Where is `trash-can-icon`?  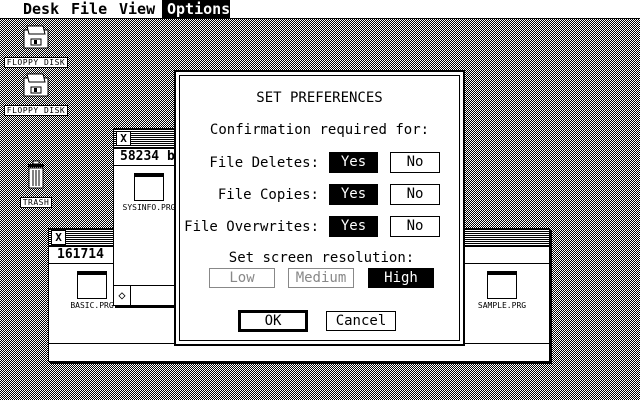
trash-can-icon is located at coordinates (36, 174).